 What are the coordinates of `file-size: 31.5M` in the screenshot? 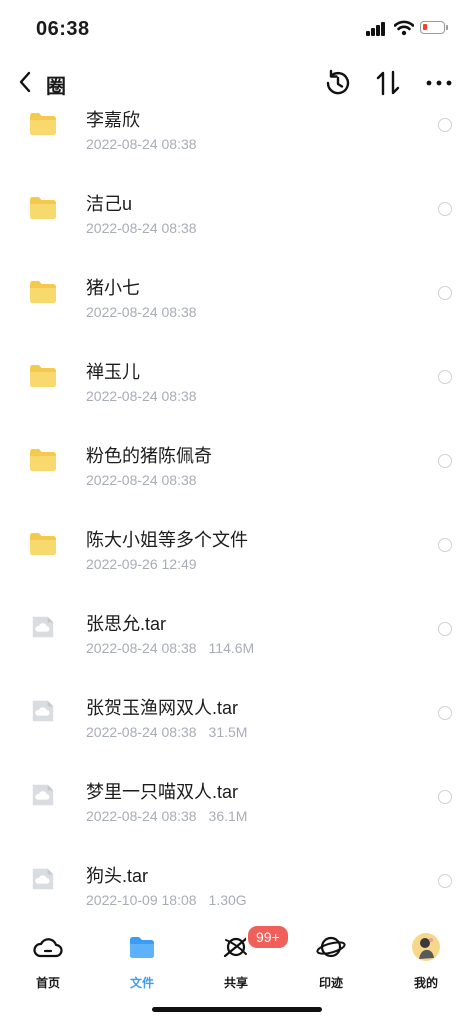 It's located at (228, 732).